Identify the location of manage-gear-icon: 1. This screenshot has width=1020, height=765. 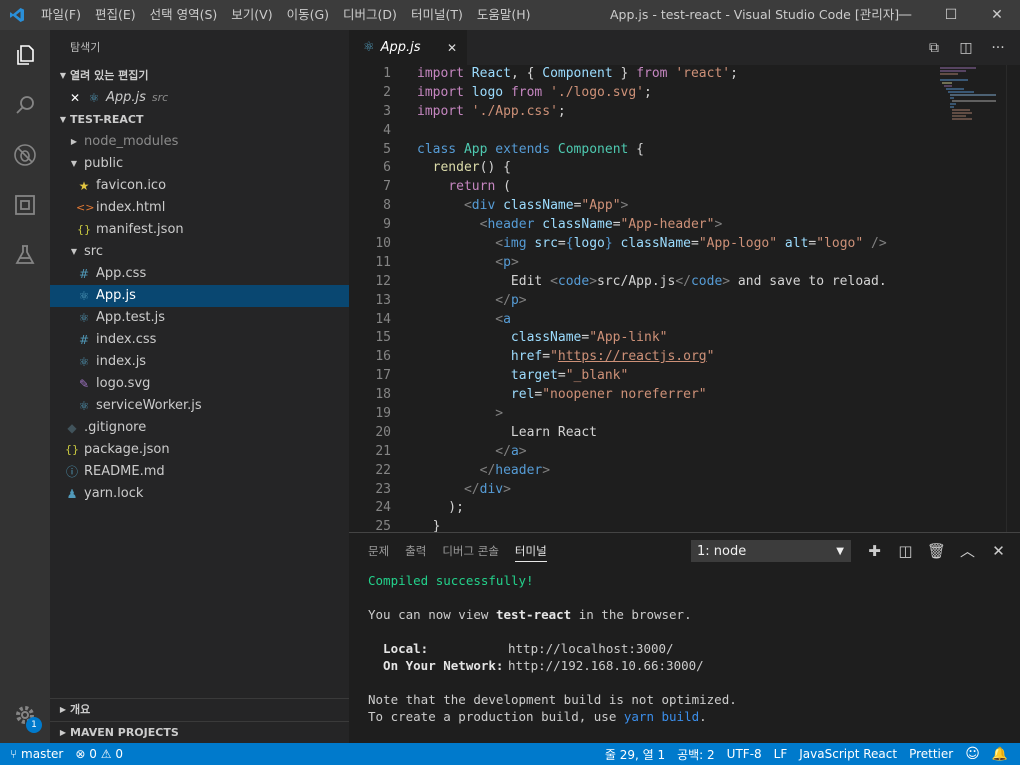
(25, 715).